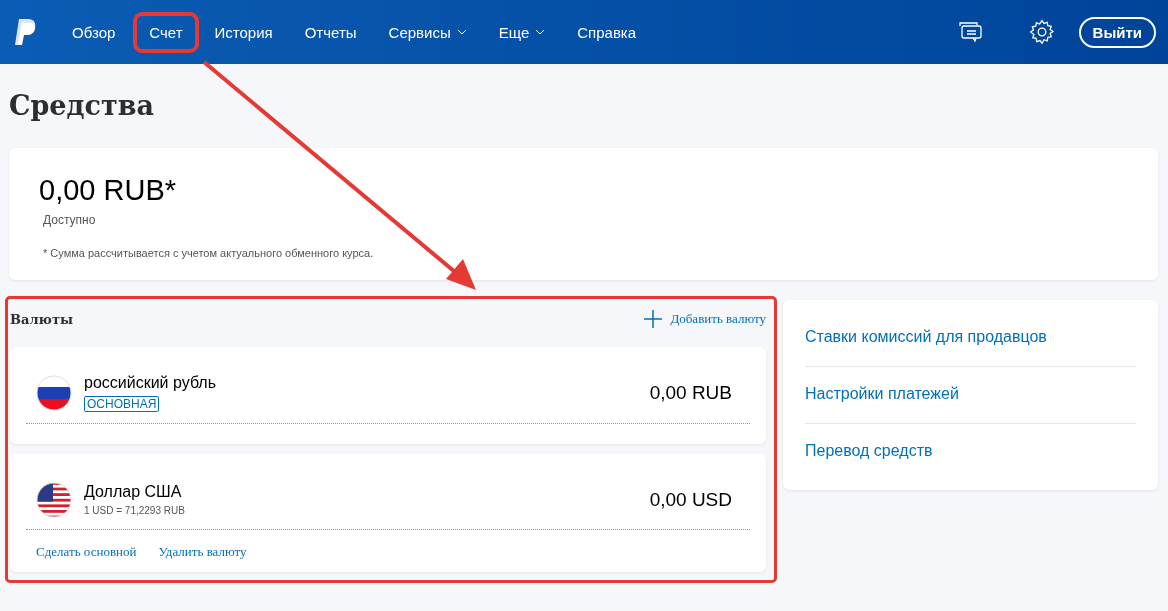 This screenshot has width=1168, height=611. Describe the element at coordinates (1041, 32) in the screenshot. I see `settings-icon` at that location.